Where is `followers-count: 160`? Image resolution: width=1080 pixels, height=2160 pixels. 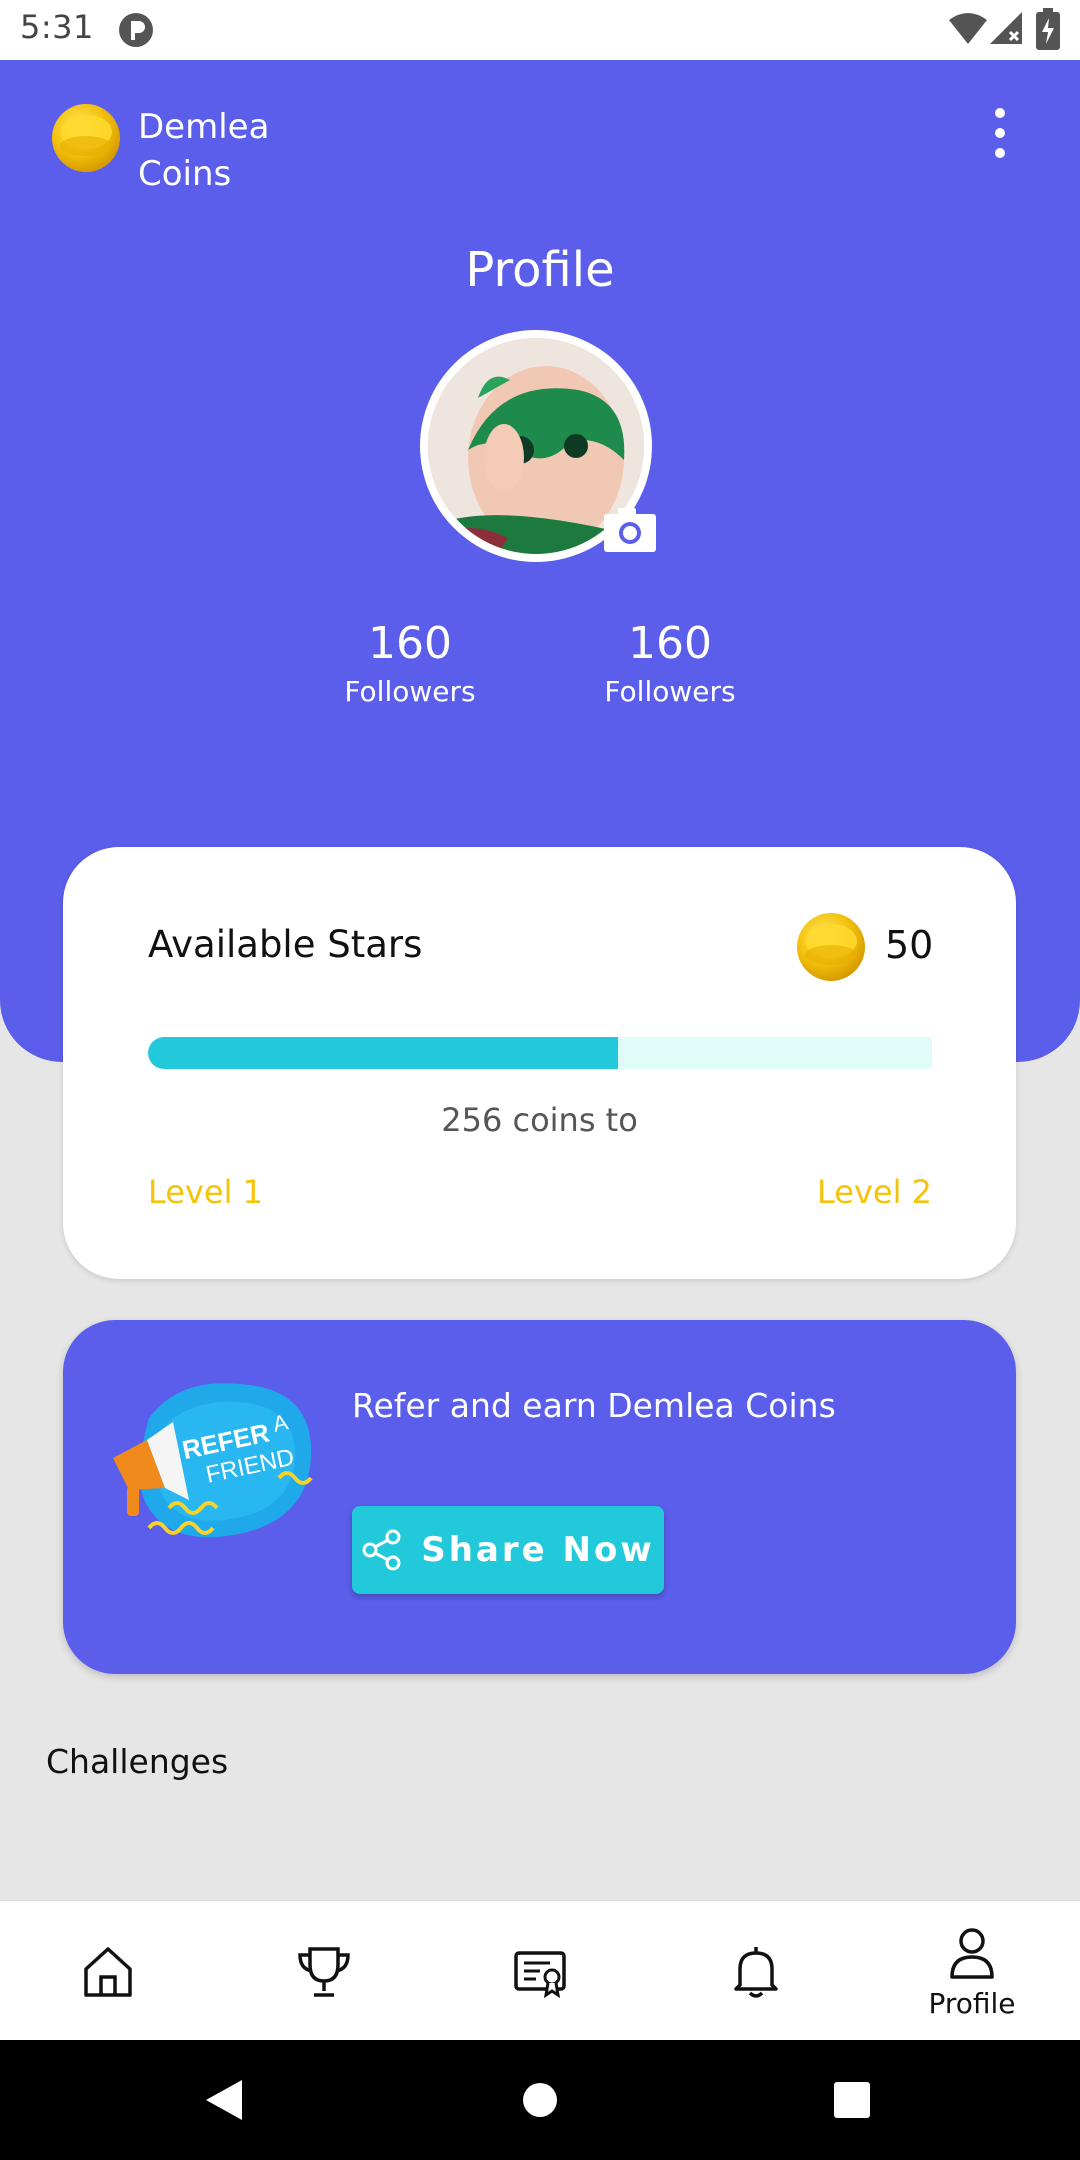
followers-count: 160 is located at coordinates (410, 643).